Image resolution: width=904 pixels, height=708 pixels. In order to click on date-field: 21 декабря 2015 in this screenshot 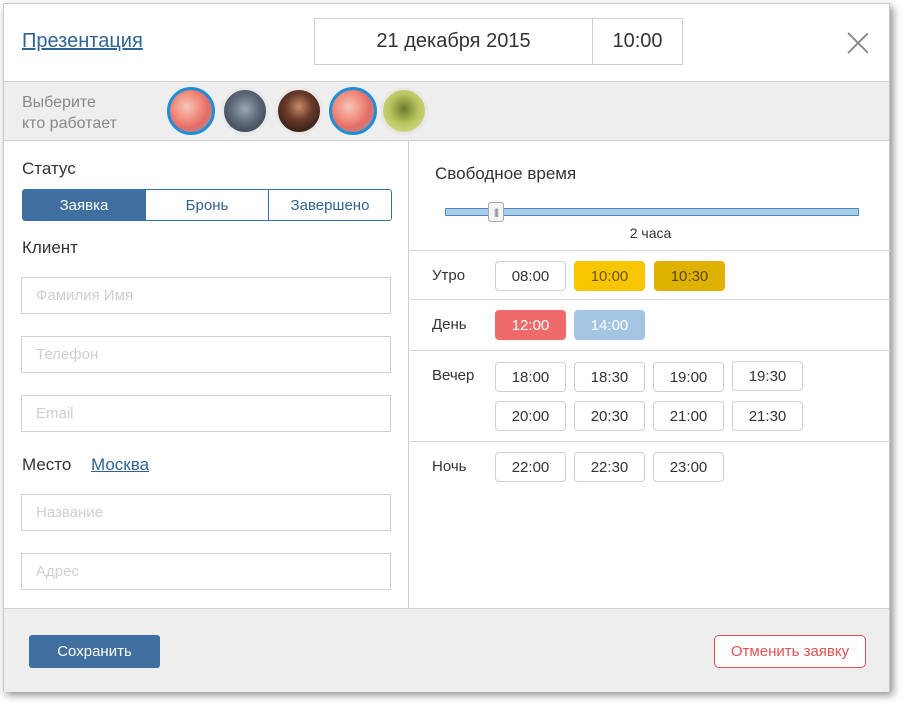, I will do `click(453, 41)`.